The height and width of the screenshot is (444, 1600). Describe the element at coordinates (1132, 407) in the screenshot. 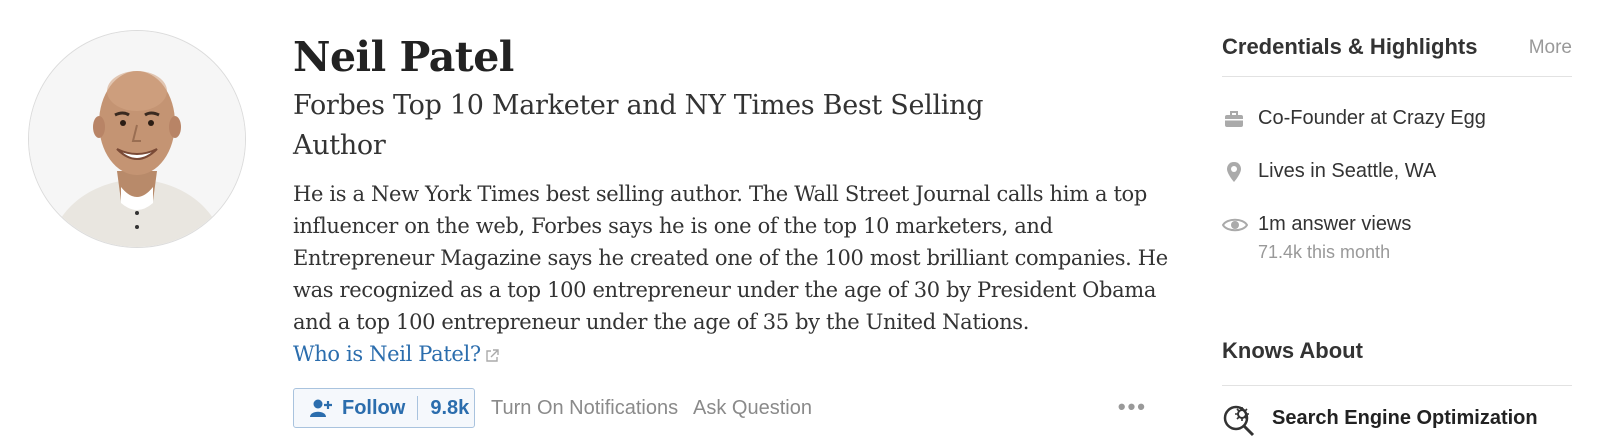

I see `more-options-icon: •••` at that location.